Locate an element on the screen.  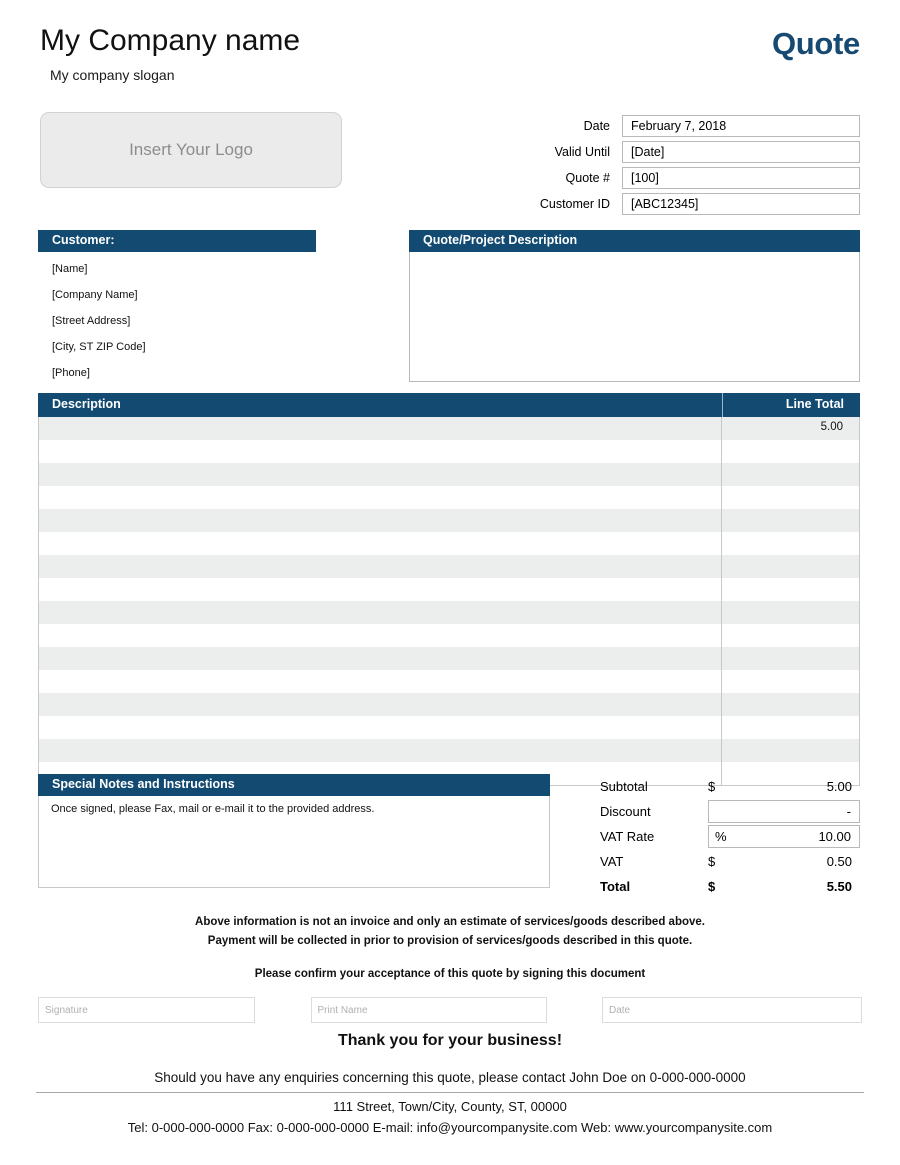
vat-rate-input: % 10.00 is located at coordinates (784, 836).